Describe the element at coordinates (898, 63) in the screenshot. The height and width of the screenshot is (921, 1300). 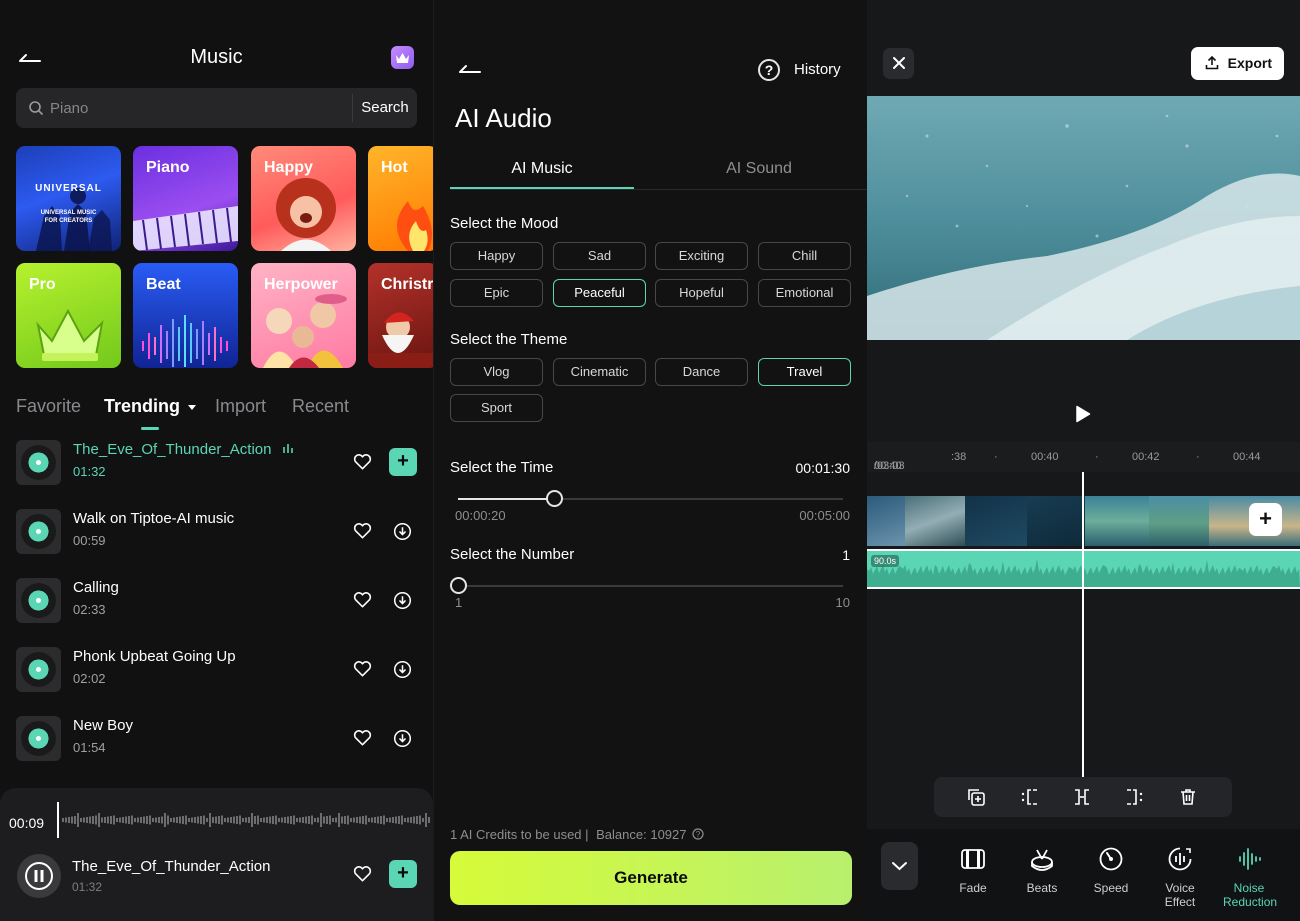
I see `close-button` at that location.